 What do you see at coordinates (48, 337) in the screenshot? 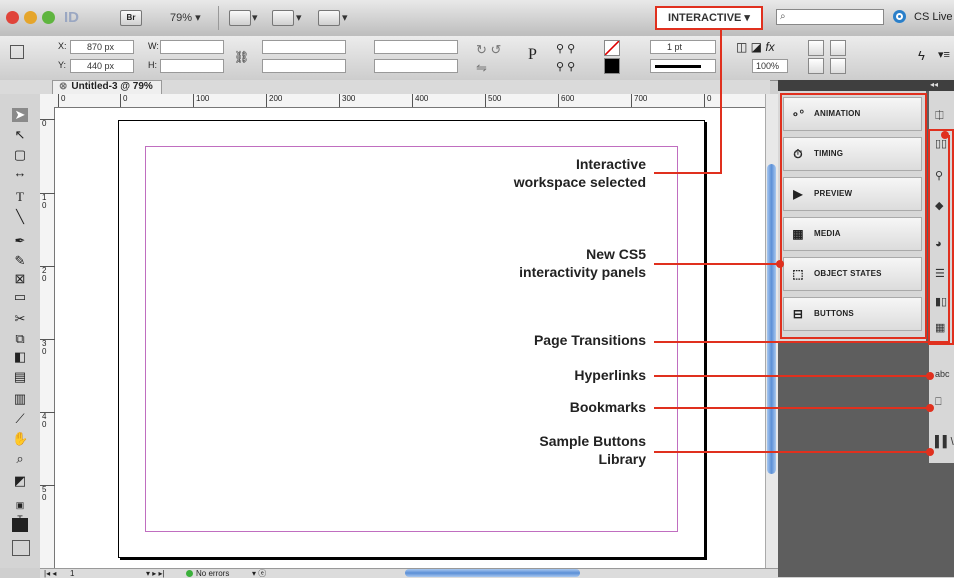
I see `vertical-ruler: 0 1 0 2 0 3 0 4 0 5 0` at bounding box center [48, 337].